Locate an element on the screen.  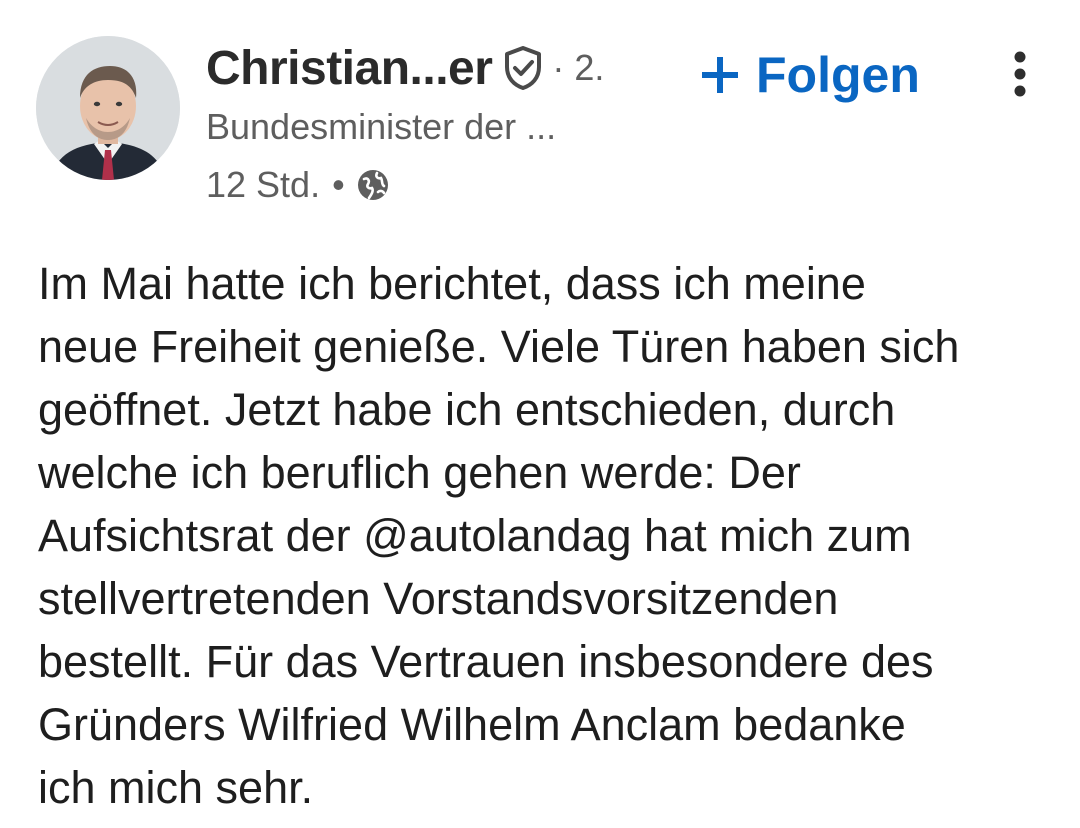
three-dots-vertical-icon is located at coordinates (1020, 74).